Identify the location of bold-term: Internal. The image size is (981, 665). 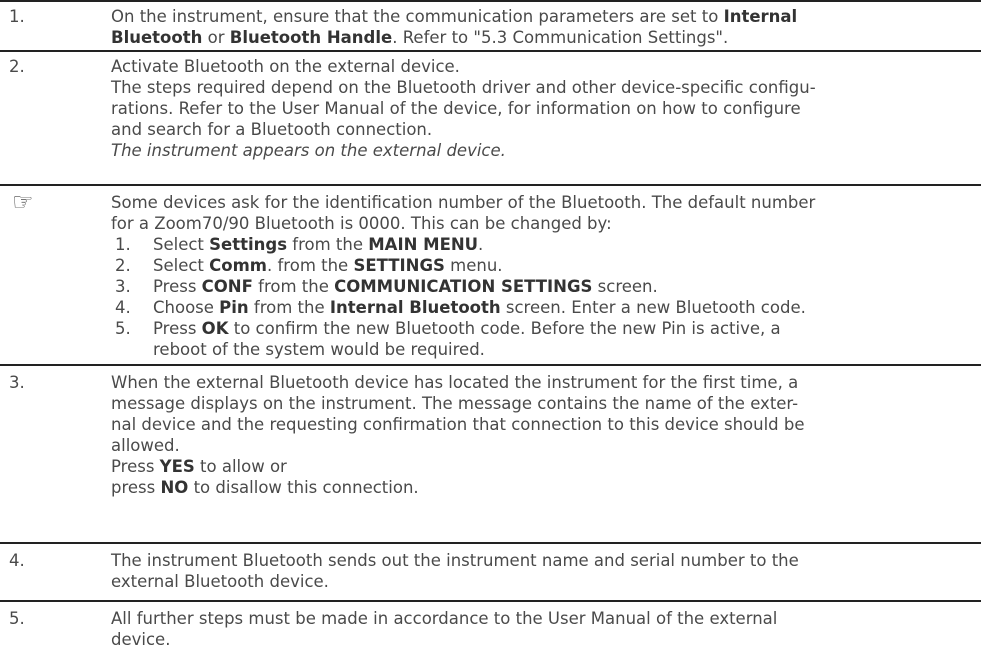
(760, 16).